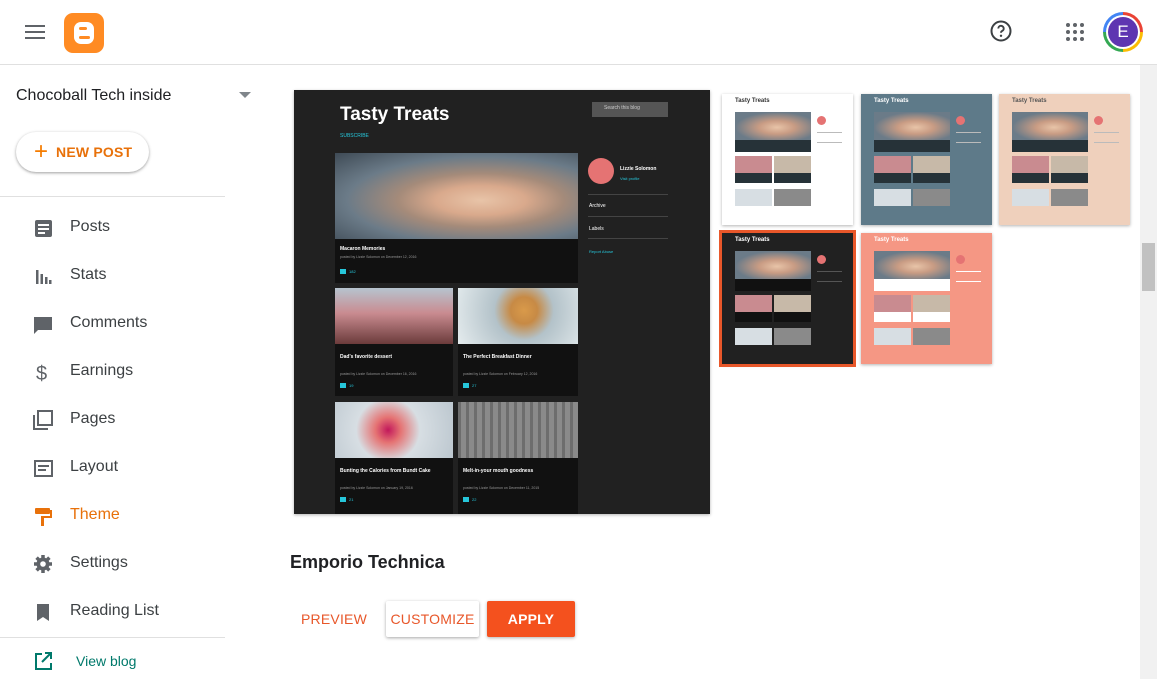  Describe the element at coordinates (94, 95) in the screenshot. I see `blog-name: Chocoball Tech inside` at that location.